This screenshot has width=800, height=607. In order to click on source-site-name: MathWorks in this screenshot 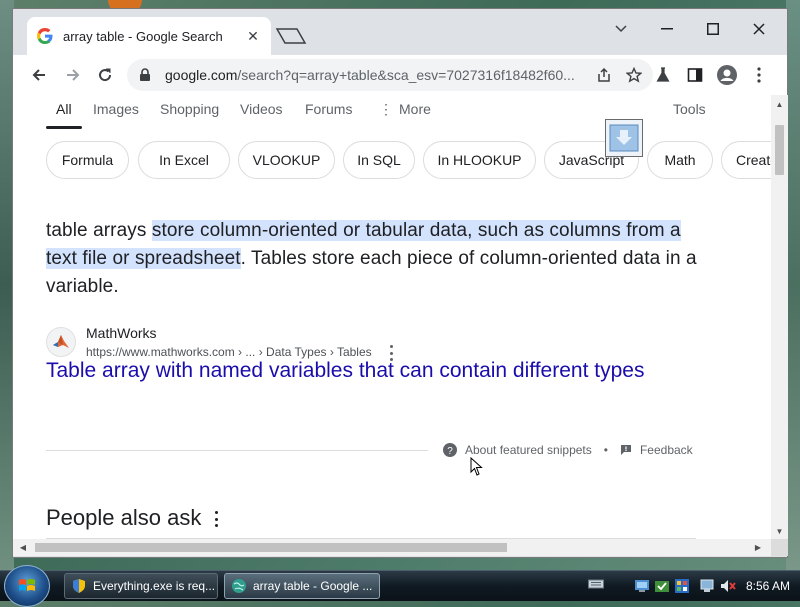, I will do `click(121, 333)`.